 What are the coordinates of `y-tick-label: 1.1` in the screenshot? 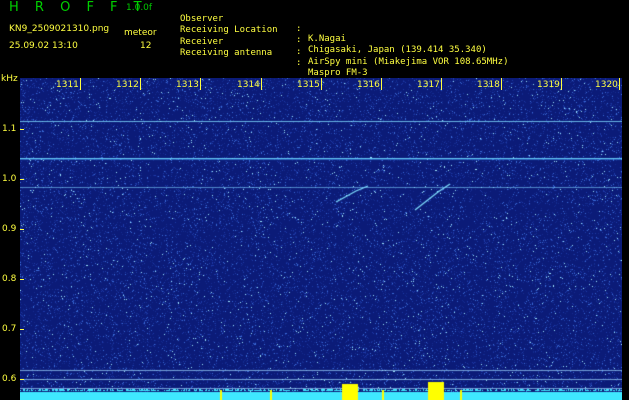 It's located at (9, 129).